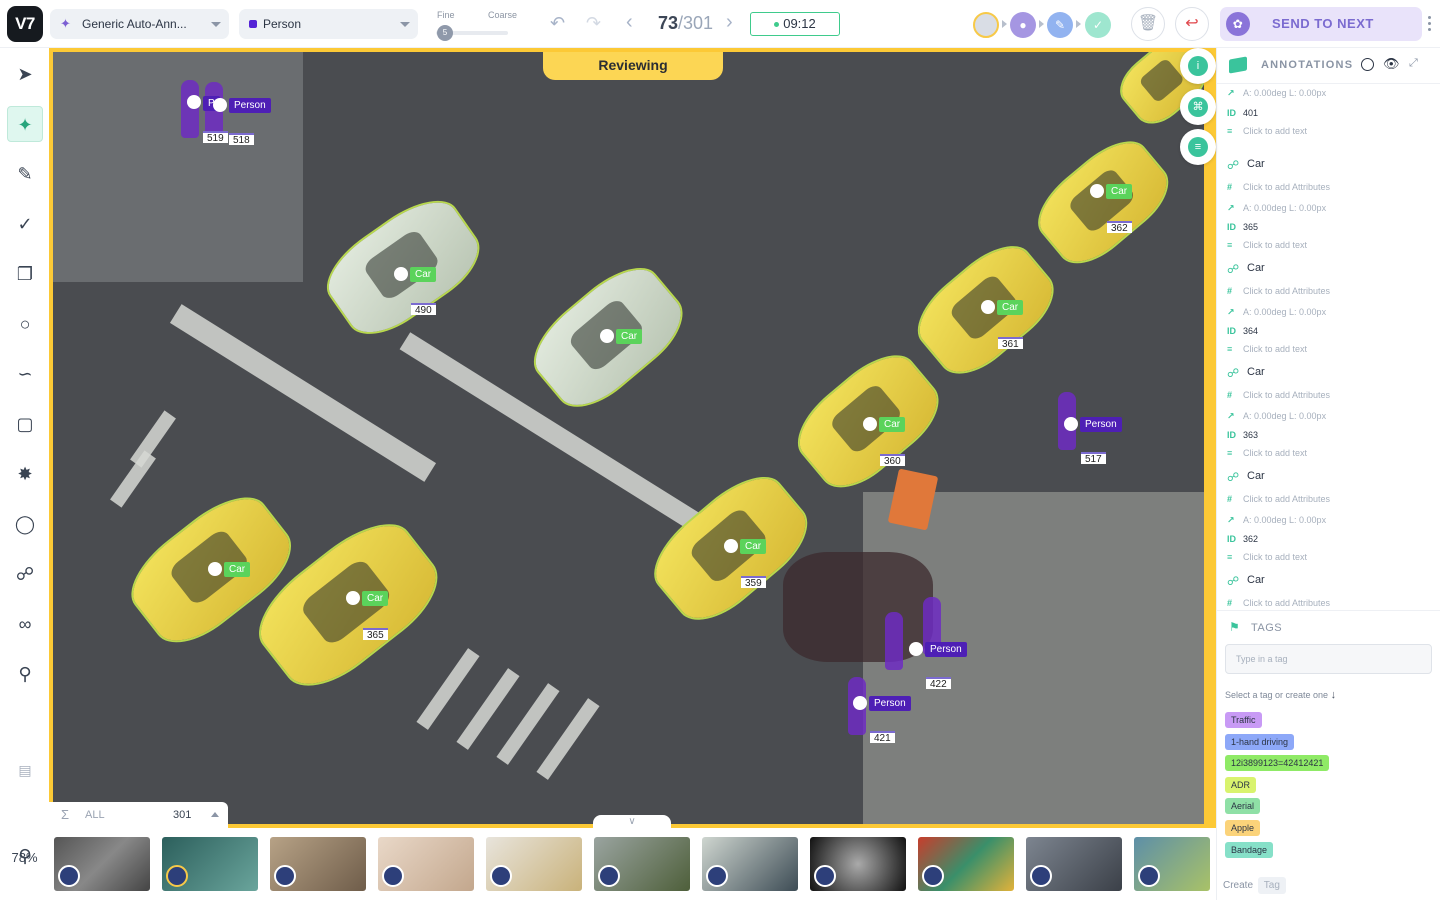  Describe the element at coordinates (1243, 806) in the screenshot. I see `tag-chip: Aerial` at that location.